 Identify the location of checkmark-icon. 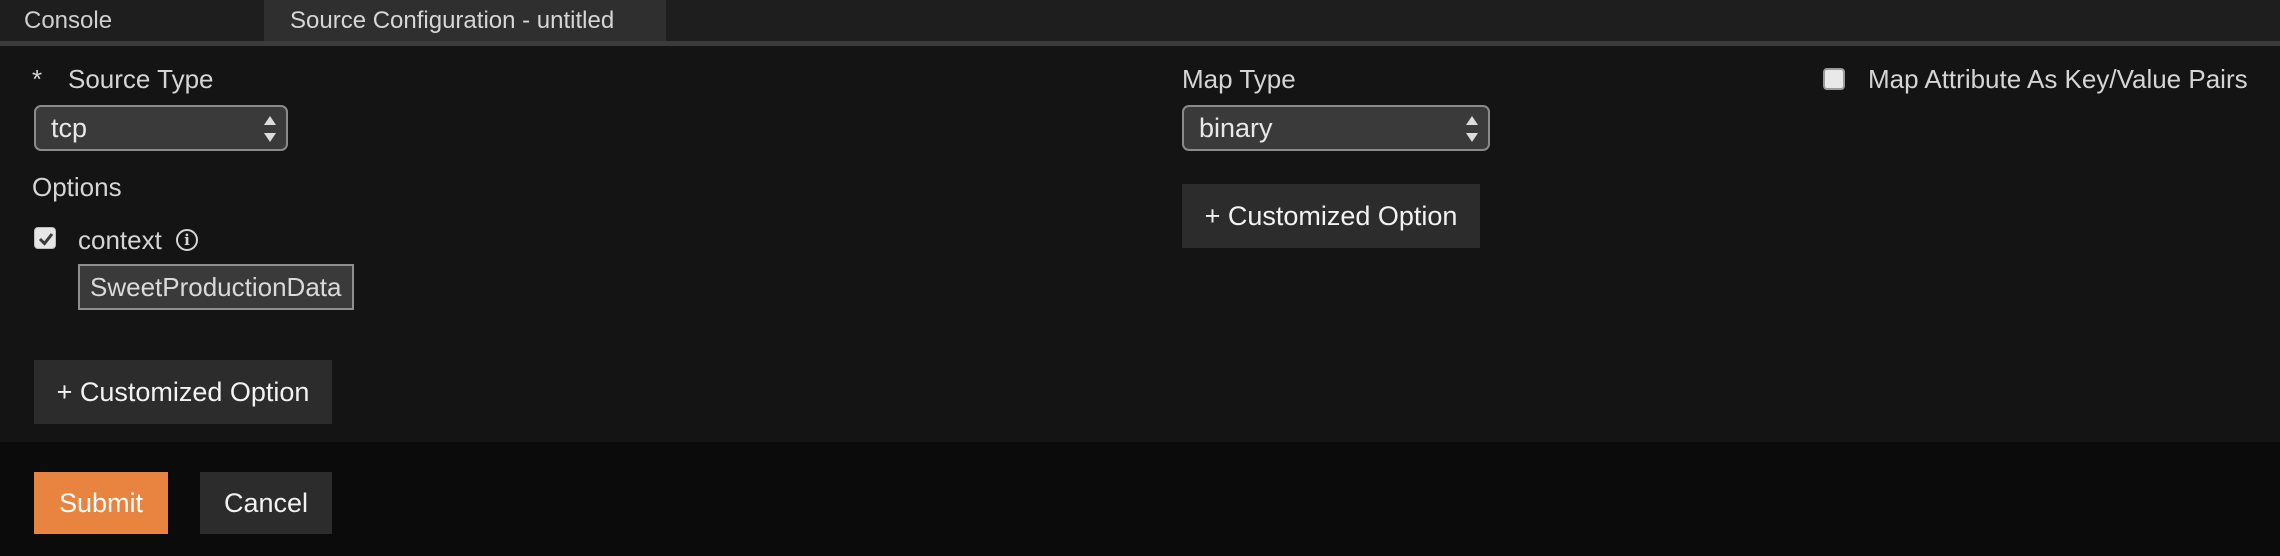
(46, 239).